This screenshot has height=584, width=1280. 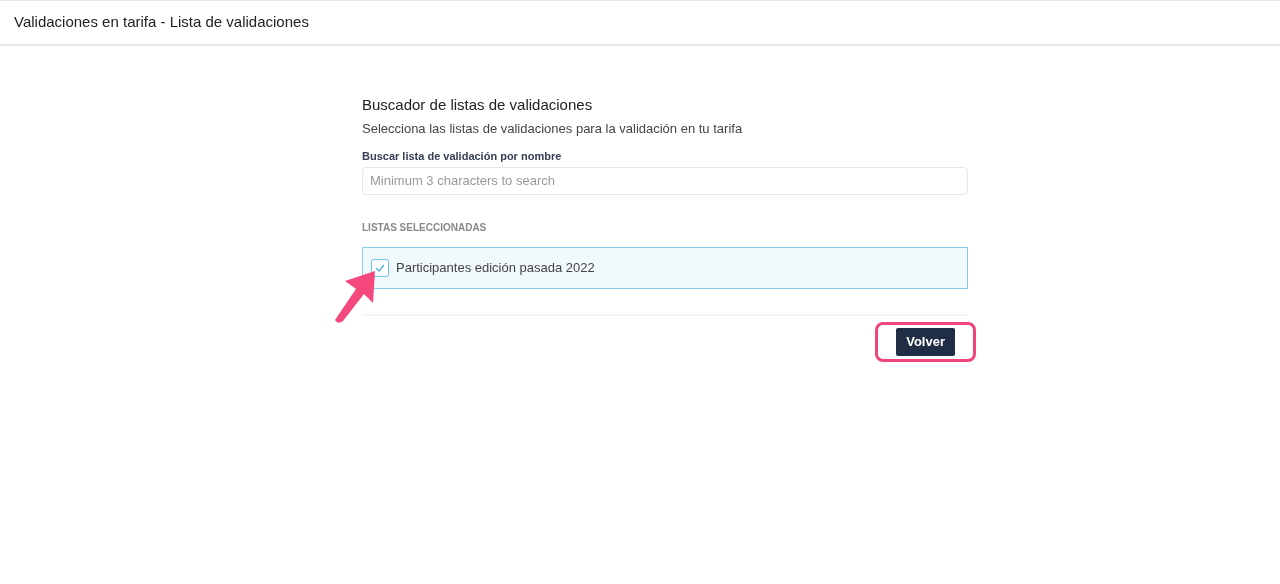 I want to click on check-icon, so click(x=380, y=267).